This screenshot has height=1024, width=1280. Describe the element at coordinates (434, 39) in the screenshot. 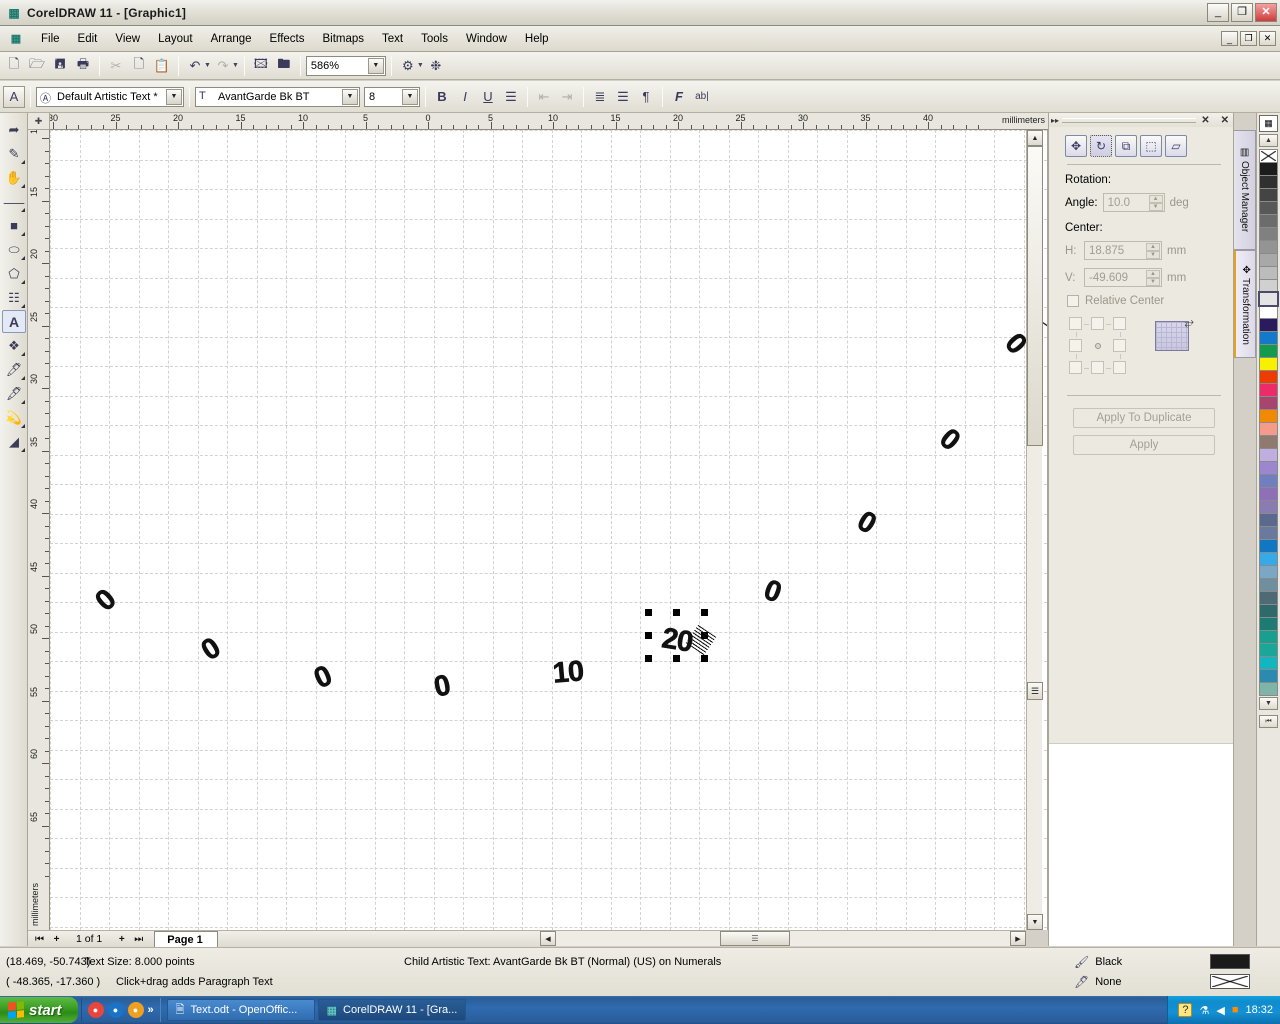

I see `menu-tools: Tools` at that location.